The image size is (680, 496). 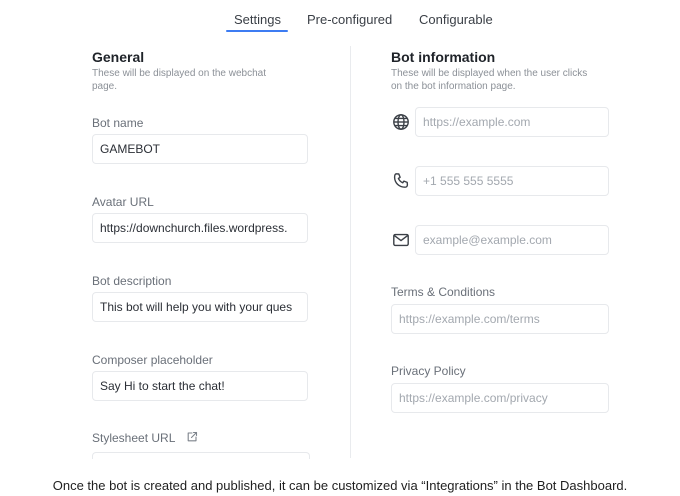 I want to click on avatar-url-field: https://downchurch.files.wordpress., so click(x=200, y=228).